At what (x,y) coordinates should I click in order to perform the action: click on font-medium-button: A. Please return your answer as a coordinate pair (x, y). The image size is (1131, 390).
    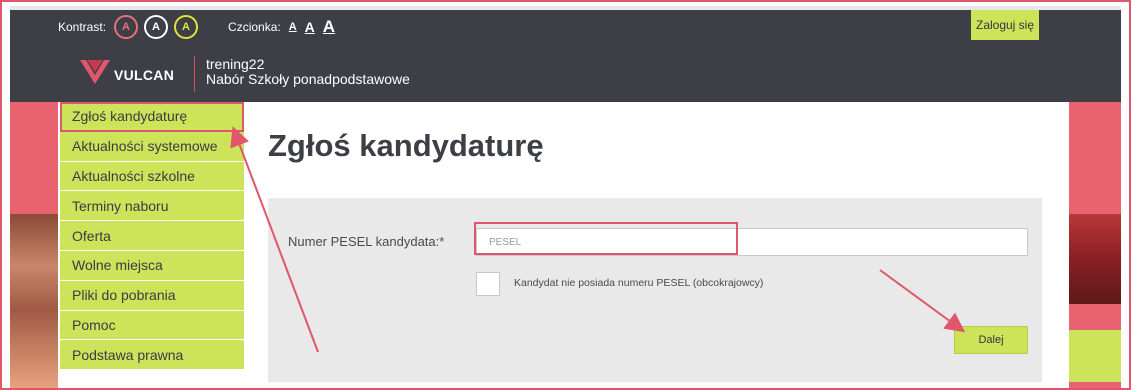
    Looking at the image, I should click on (310, 27).